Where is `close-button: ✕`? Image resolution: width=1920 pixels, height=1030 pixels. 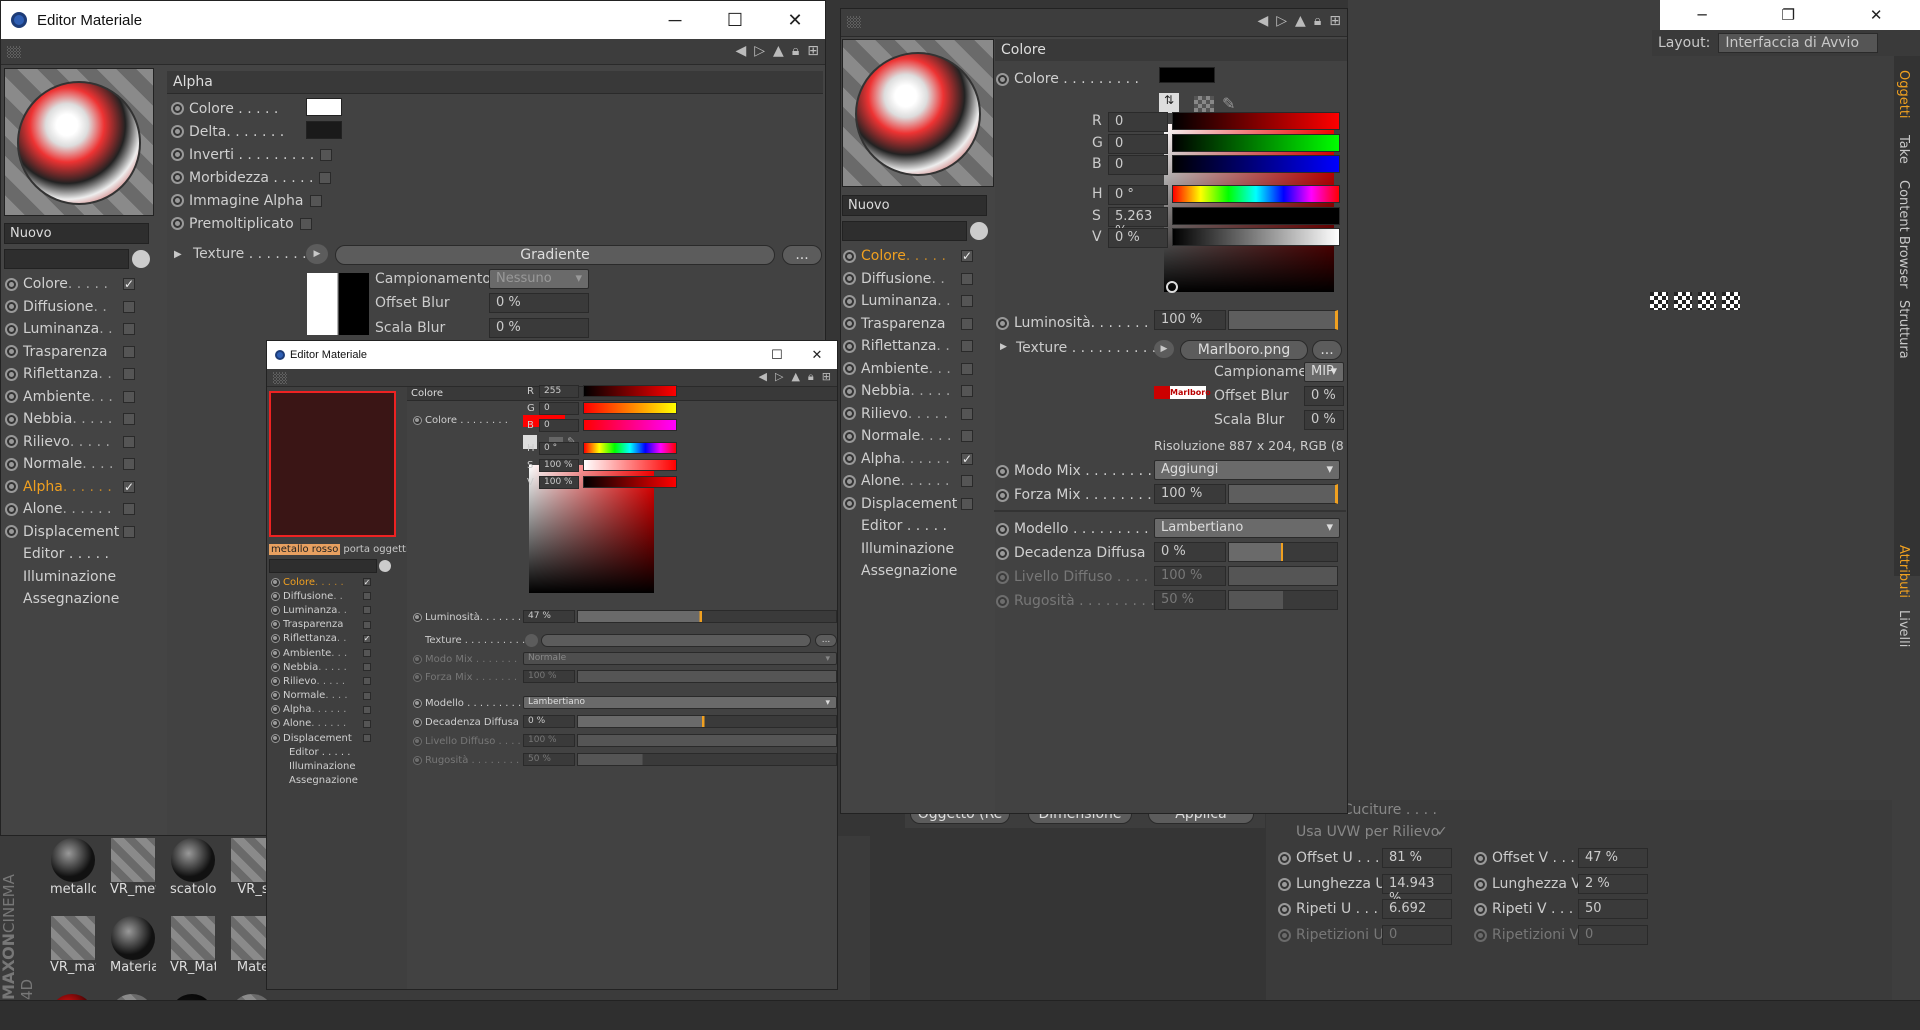
close-button: ✕ is located at coordinates (795, 20).